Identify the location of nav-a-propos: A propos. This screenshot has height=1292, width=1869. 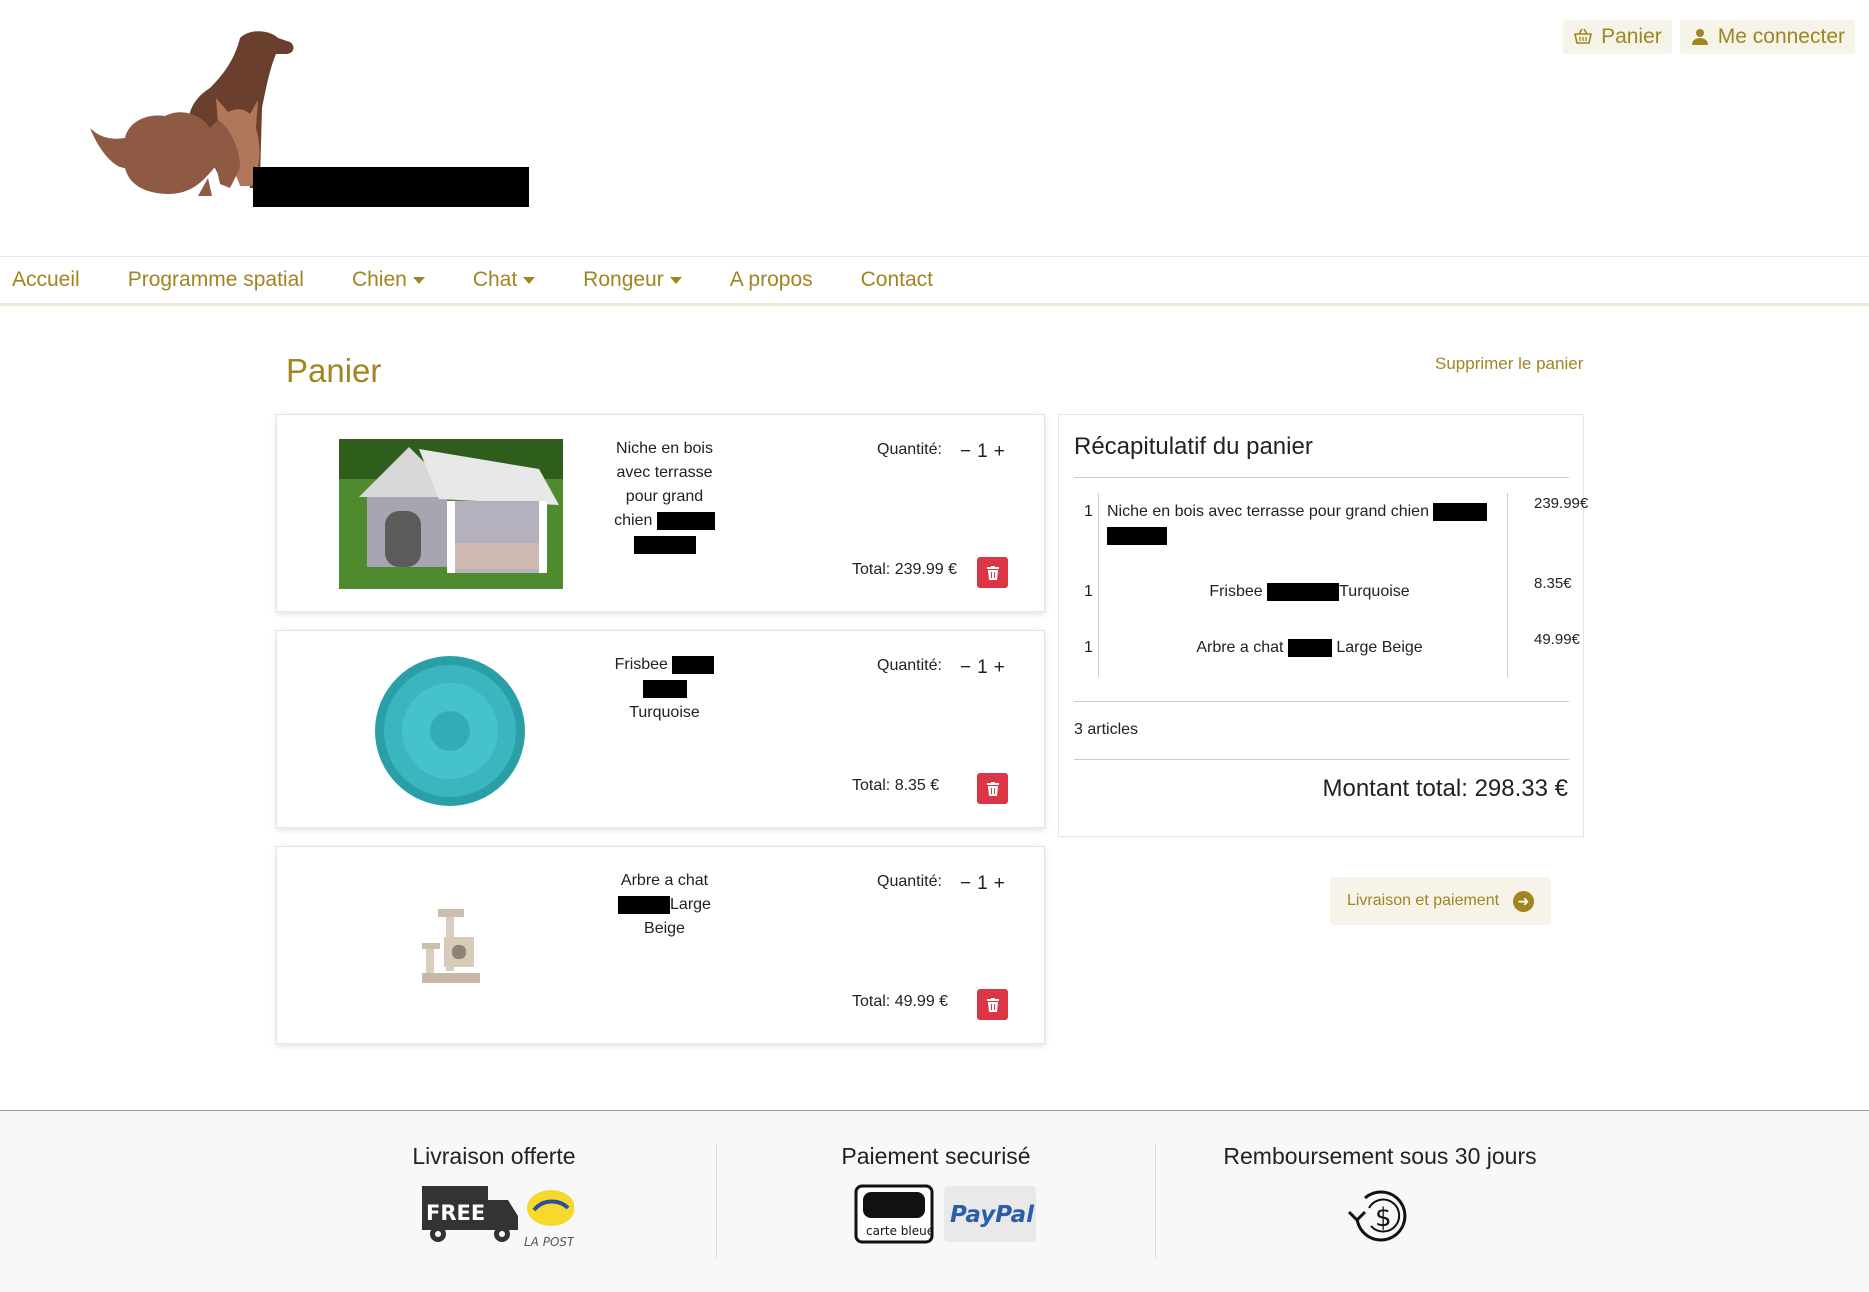
(771, 280).